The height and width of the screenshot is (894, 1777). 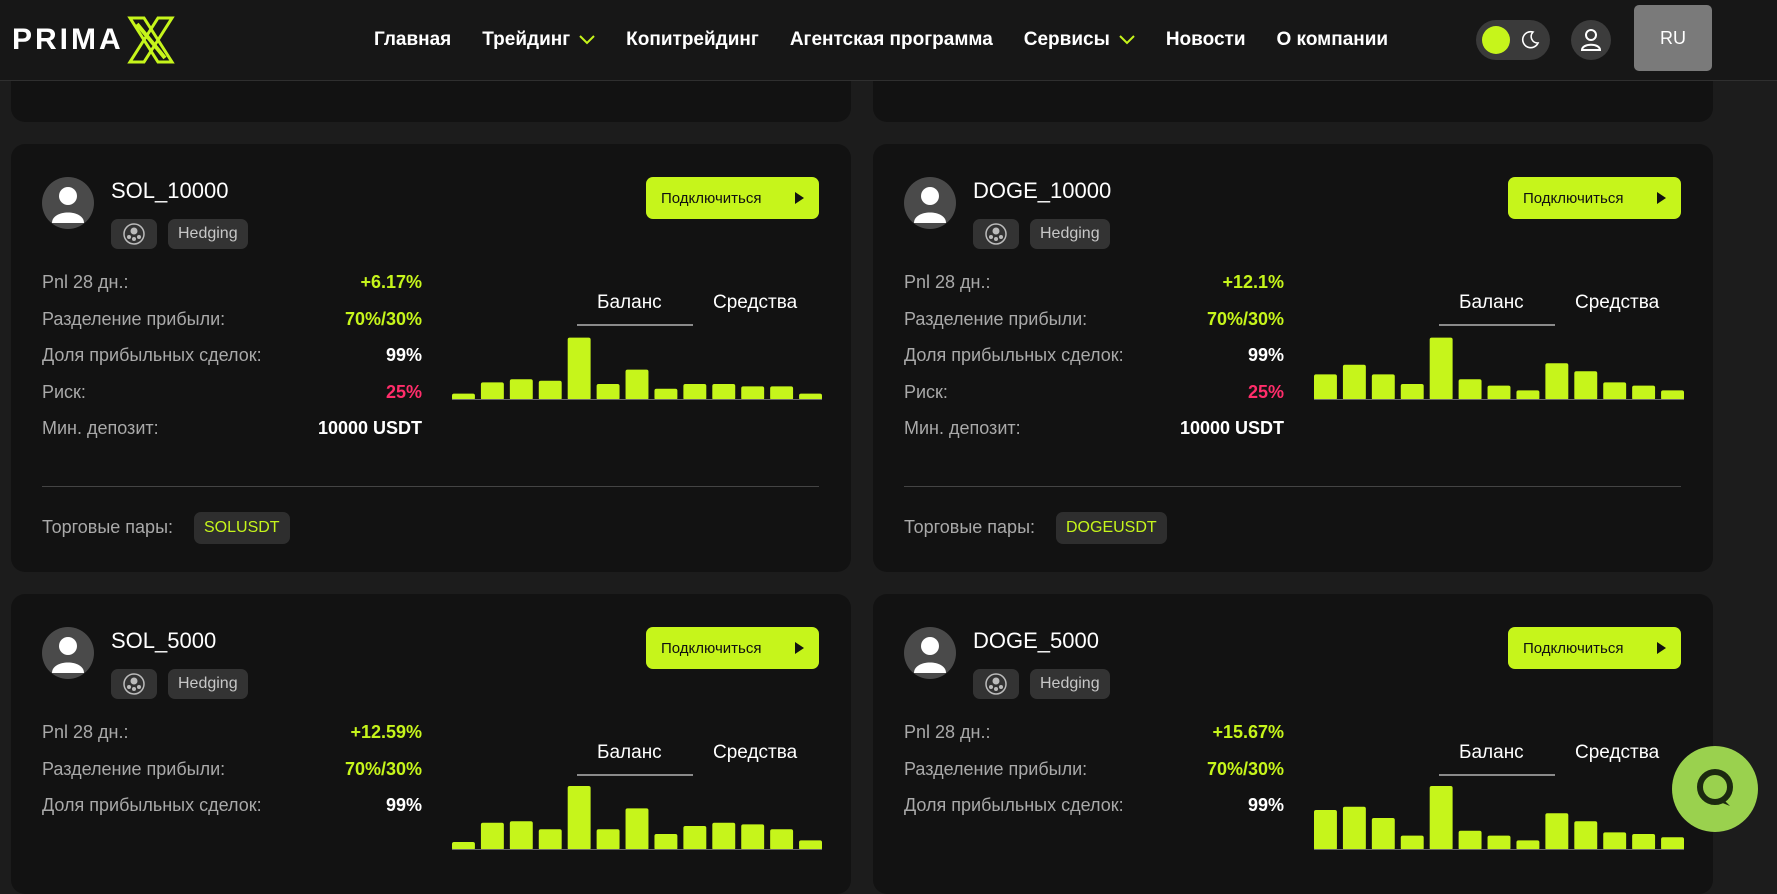 What do you see at coordinates (1265, 391) in the screenshot?
I see `stat-value: 25%` at bounding box center [1265, 391].